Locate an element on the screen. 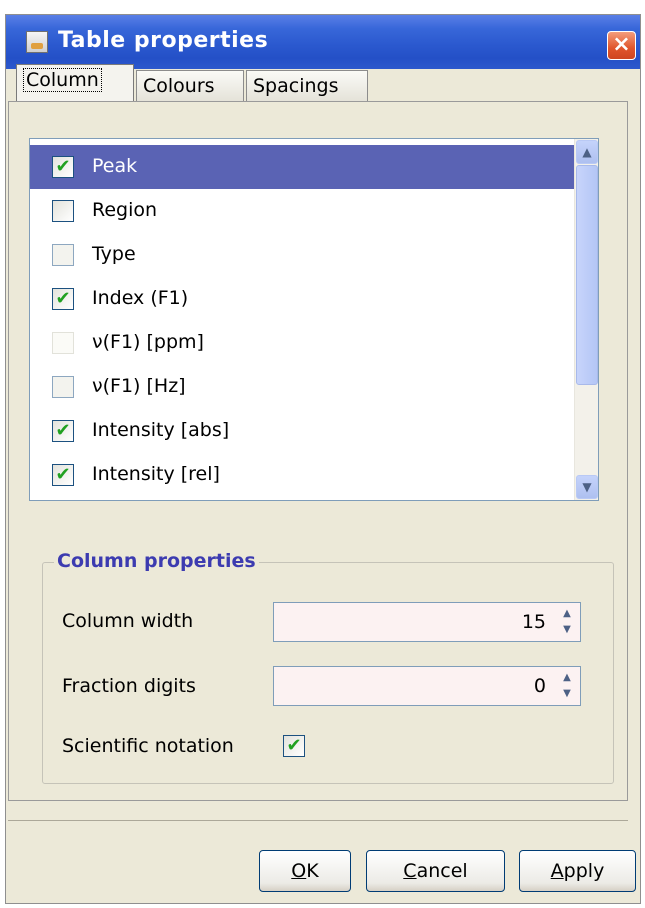 The height and width of the screenshot is (908, 645). region-checkbox is located at coordinates (63, 211).